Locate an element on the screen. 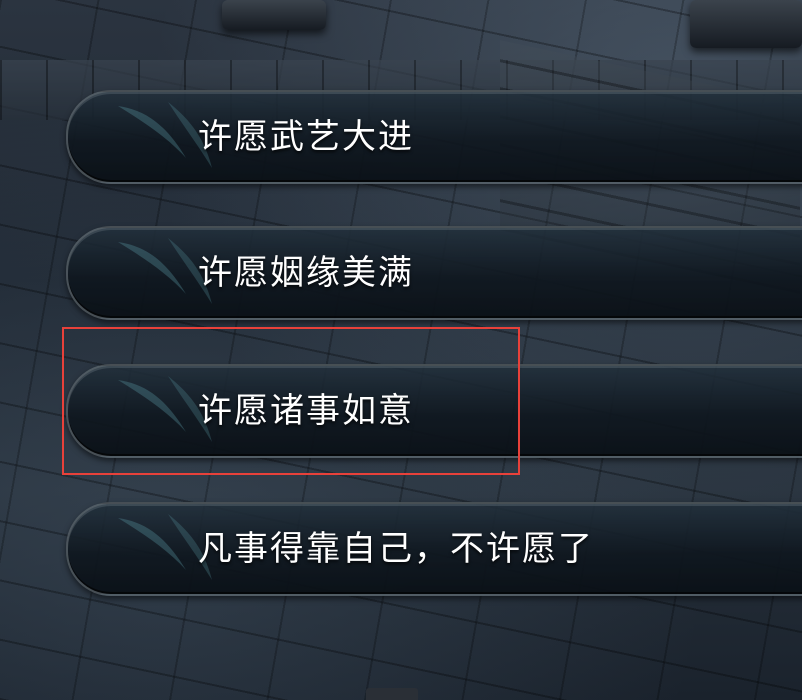  floor-object is located at coordinates (392, 694).